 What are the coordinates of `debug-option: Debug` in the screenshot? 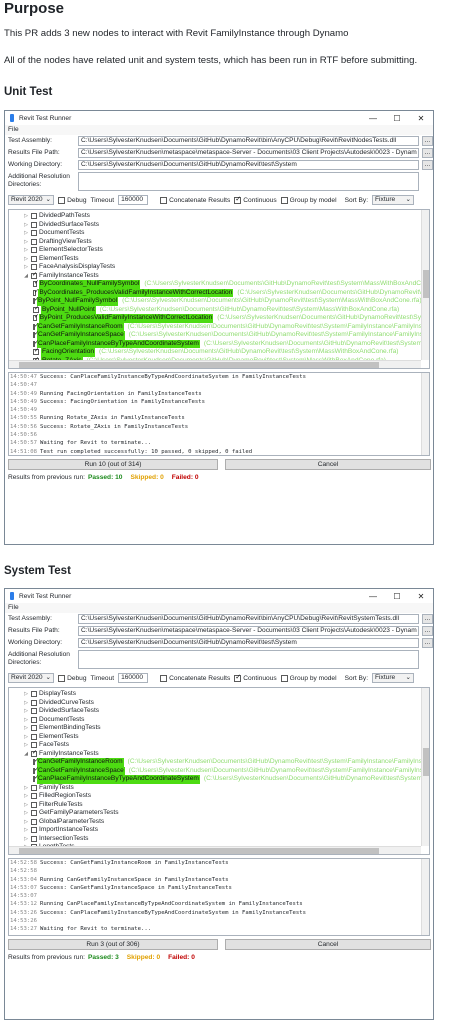 It's located at (72, 678).